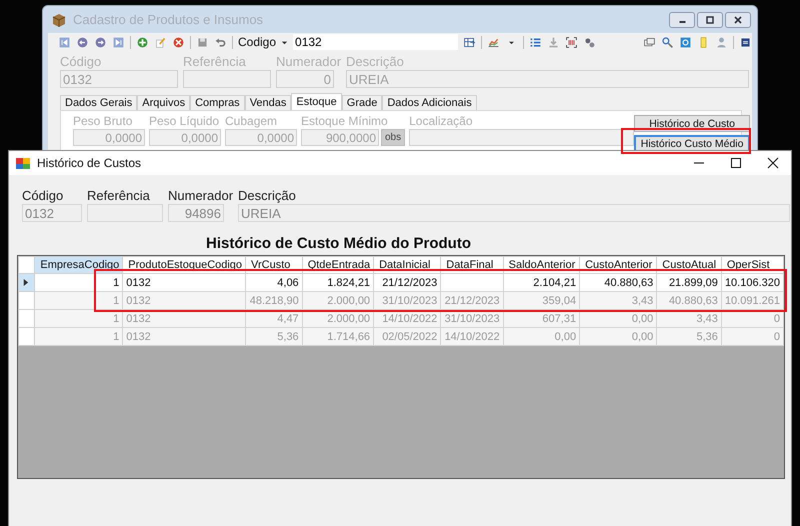 This screenshot has height=526, width=800. What do you see at coordinates (469, 42) in the screenshot?
I see `grid-export-icon` at bounding box center [469, 42].